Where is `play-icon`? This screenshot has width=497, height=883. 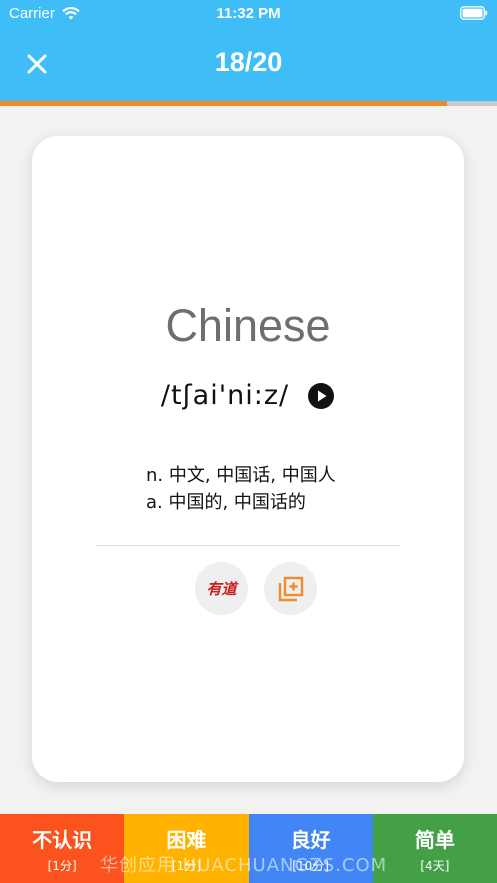
play-icon is located at coordinates (321, 396).